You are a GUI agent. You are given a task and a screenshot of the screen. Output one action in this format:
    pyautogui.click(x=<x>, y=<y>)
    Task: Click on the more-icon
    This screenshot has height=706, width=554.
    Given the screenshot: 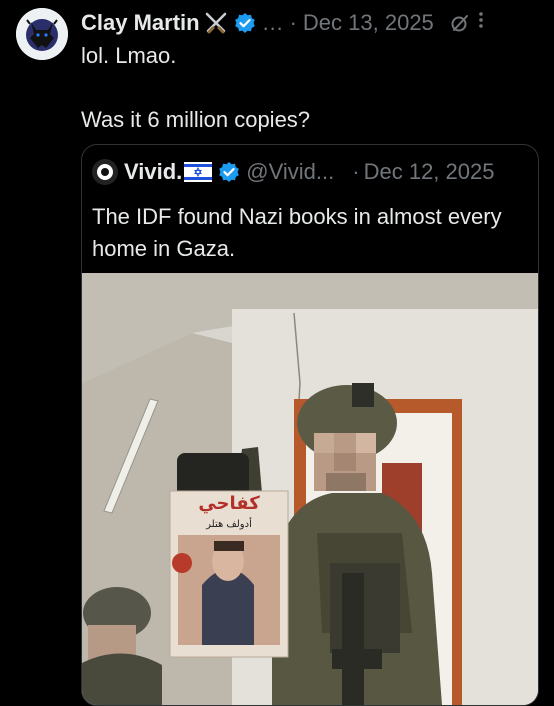 What is the action you would take?
    pyautogui.click(x=481, y=23)
    